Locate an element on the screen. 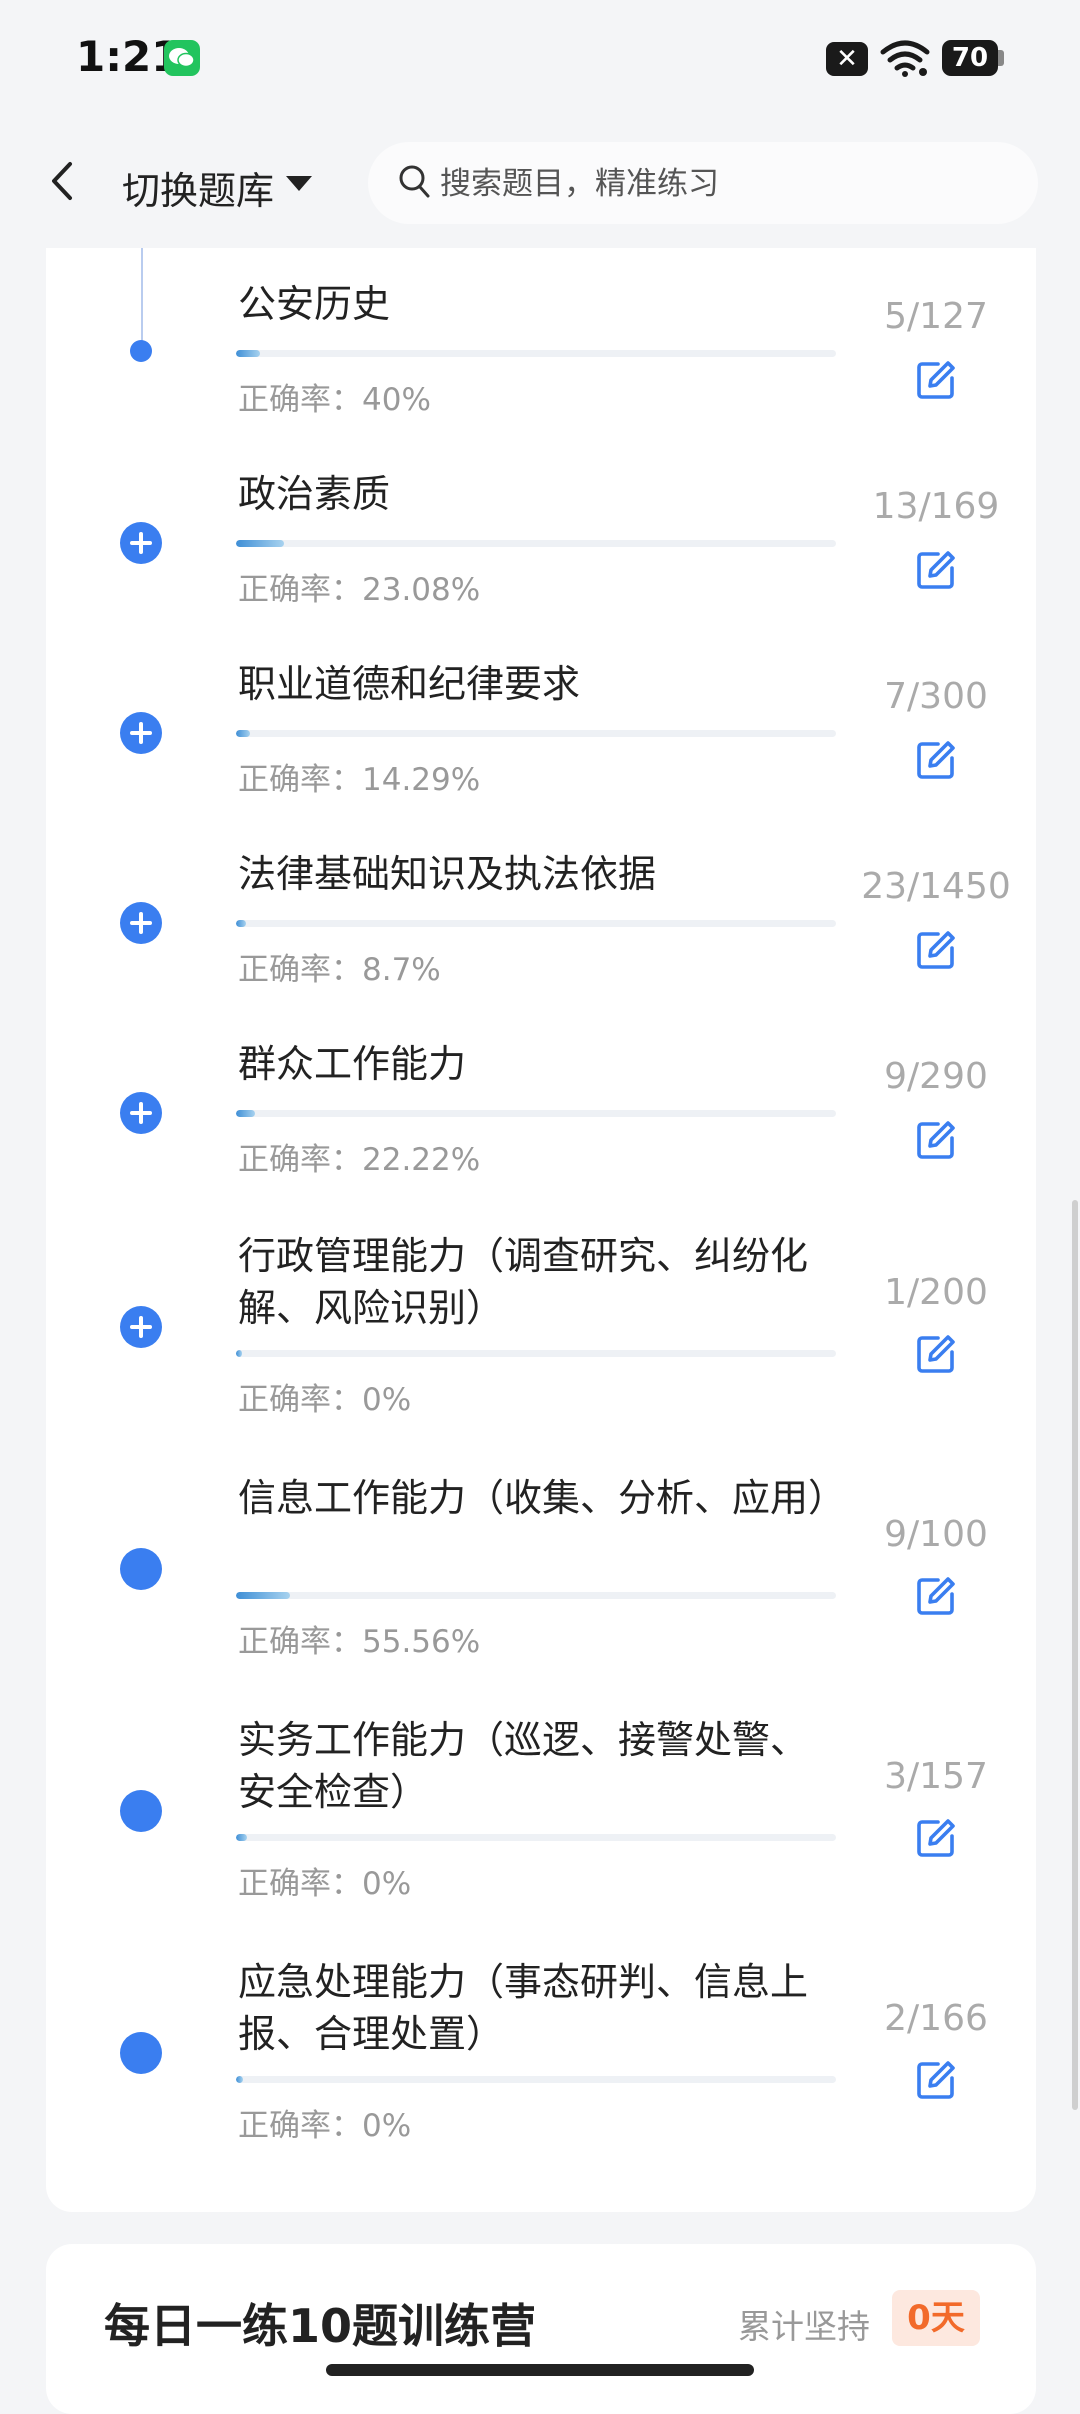 The width and height of the screenshot is (1080, 2414). progress-count: 13/169 is located at coordinates (936, 506).